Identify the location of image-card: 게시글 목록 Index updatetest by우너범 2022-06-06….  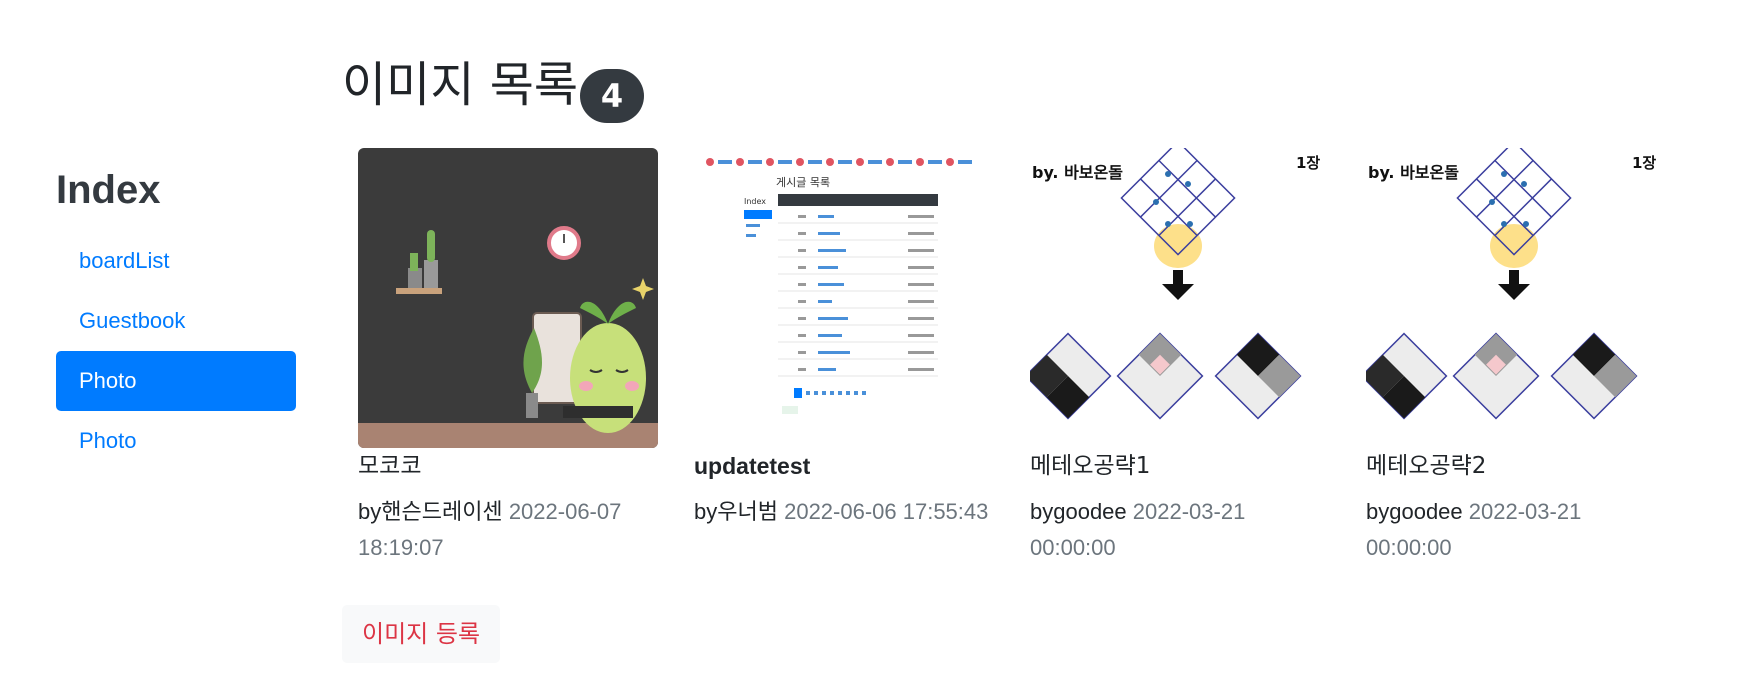
(844, 339).